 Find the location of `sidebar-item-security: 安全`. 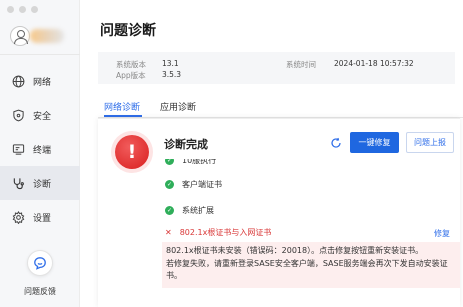

sidebar-item-security: 安全 is located at coordinates (40, 115).